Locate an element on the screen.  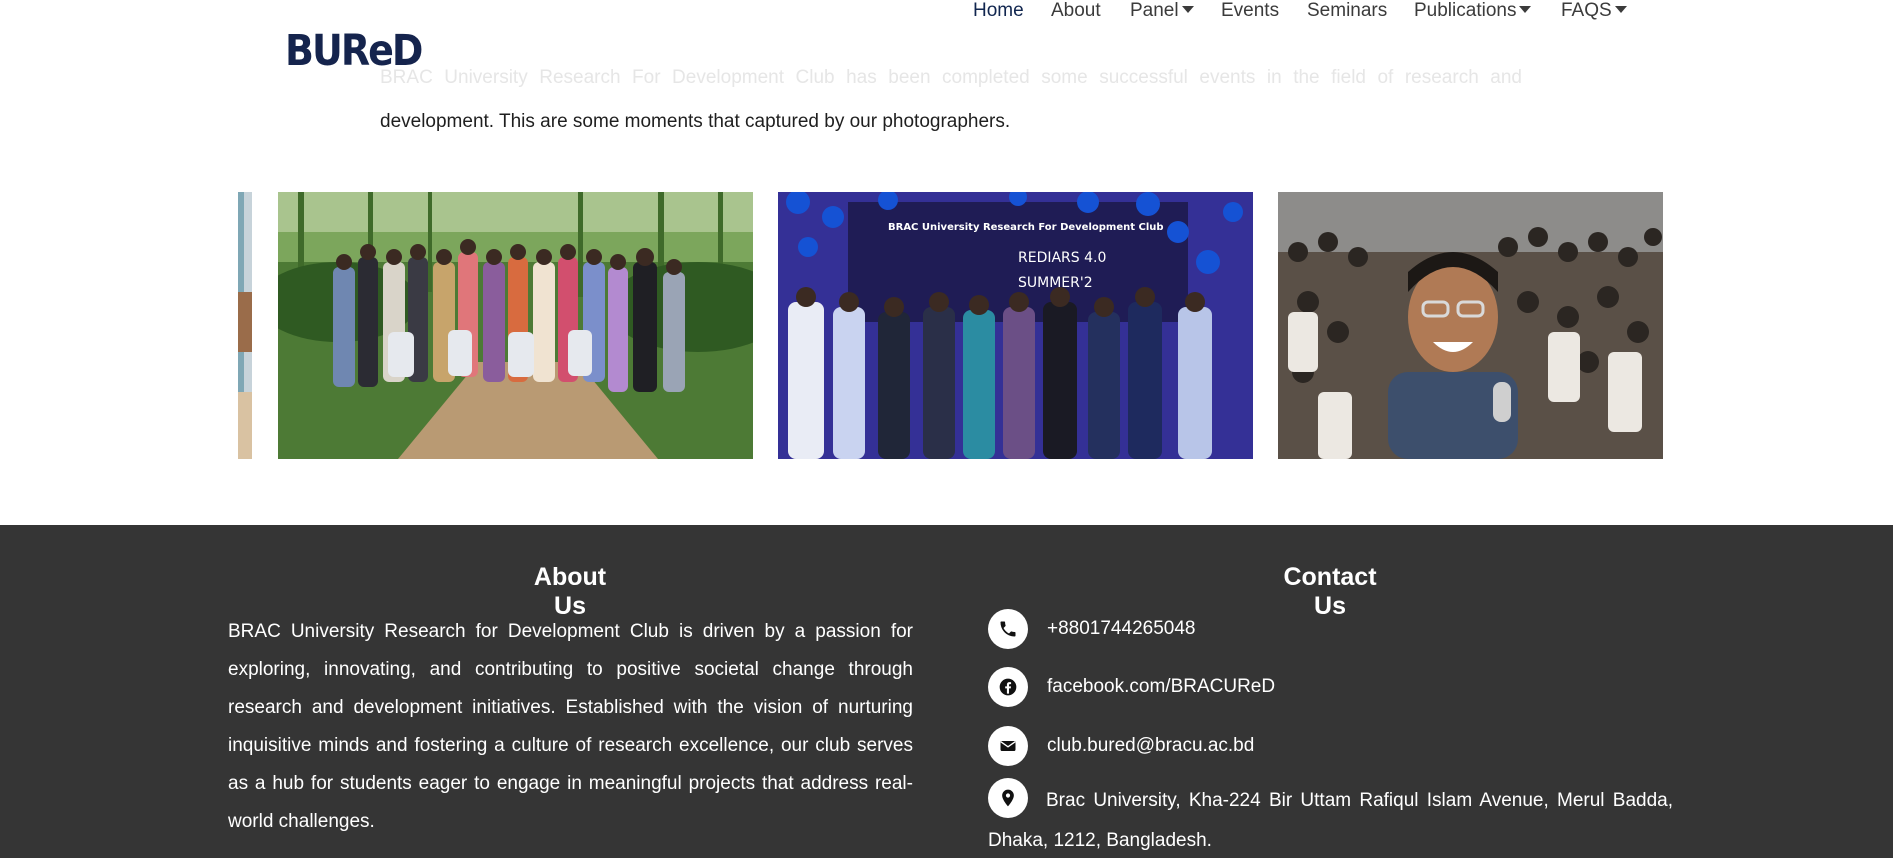
group-photo-tea-garden-icon is located at coordinates (515, 325).